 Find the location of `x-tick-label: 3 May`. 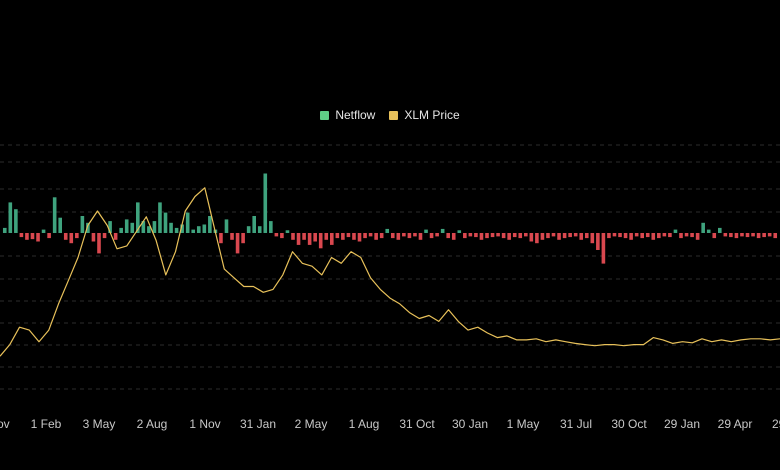

x-tick-label: 3 May is located at coordinates (99, 424).